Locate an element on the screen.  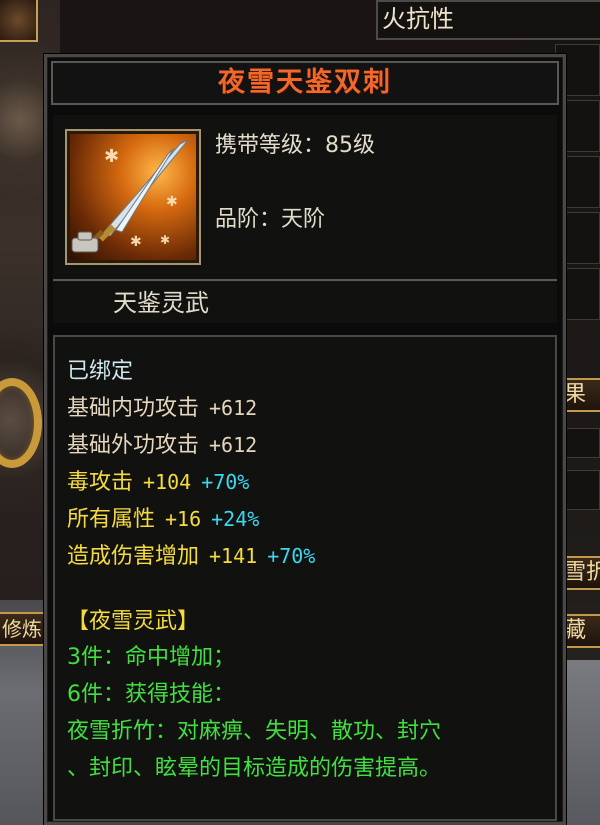
stat-name: 毒攻击 is located at coordinates (100, 482).